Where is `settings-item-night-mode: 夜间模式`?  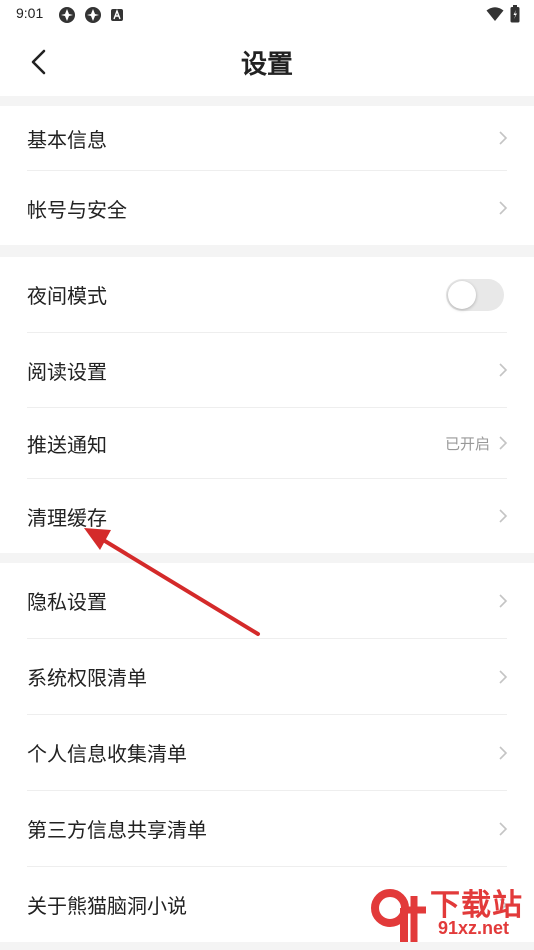 settings-item-night-mode: 夜间模式 is located at coordinates (267, 294).